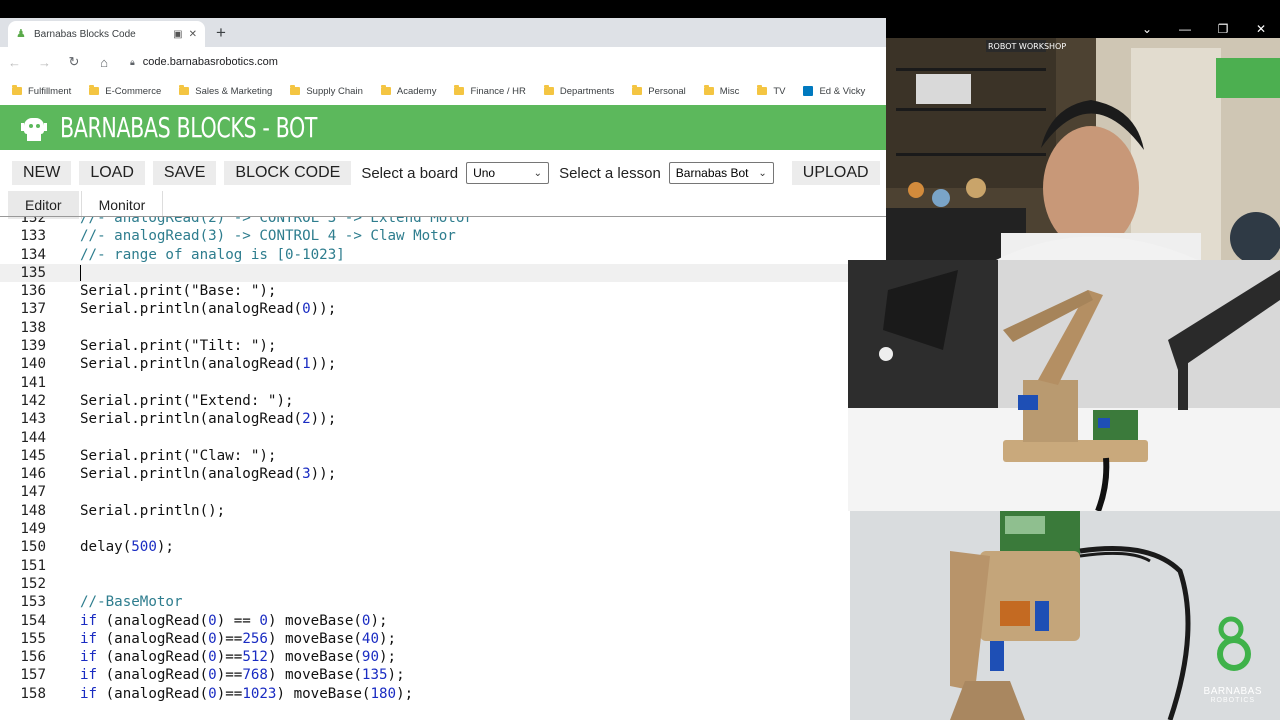 This screenshot has height=720, width=1280. Describe the element at coordinates (443, 127) in the screenshot. I see `app-header: BARNABAS BLOCKS - BOT` at that location.